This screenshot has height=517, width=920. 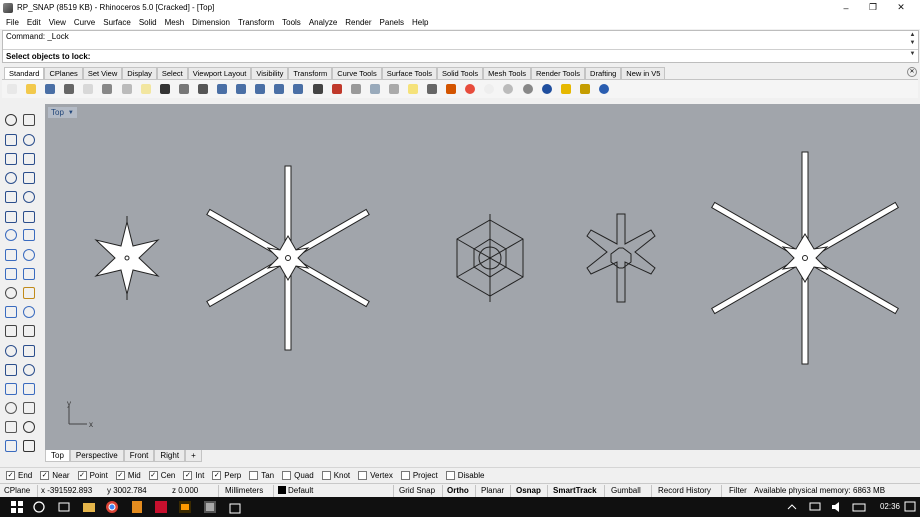 What do you see at coordinates (295, 490) in the screenshot?
I see `status-layer: Default` at bounding box center [295, 490].